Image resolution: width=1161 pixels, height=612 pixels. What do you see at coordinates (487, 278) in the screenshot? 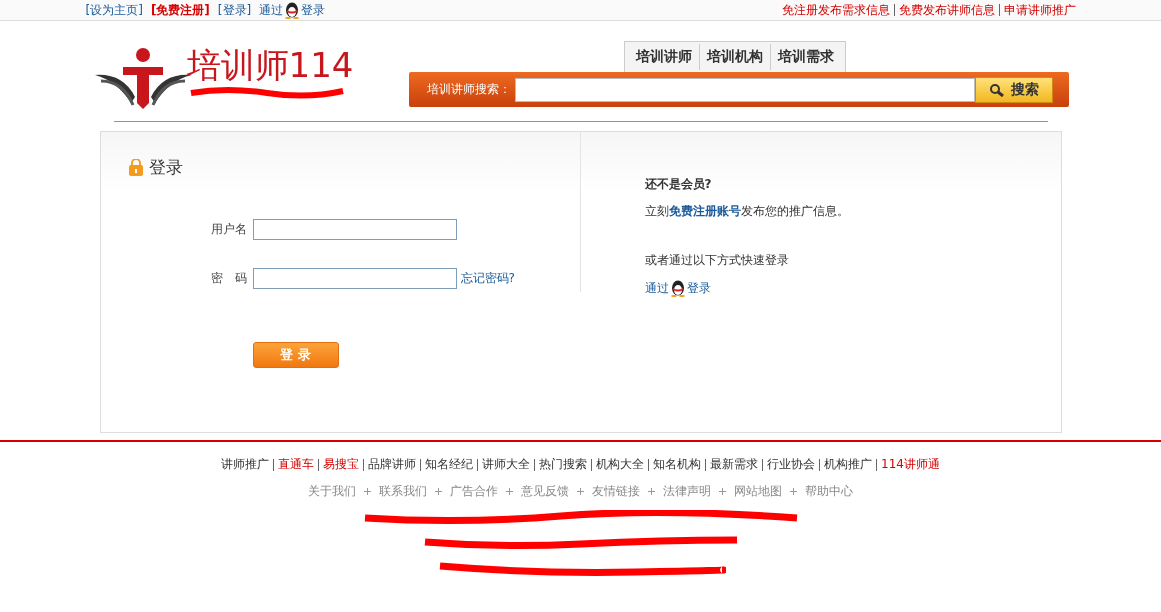
I see `forgot-password-link: 忘记密码?` at bounding box center [487, 278].